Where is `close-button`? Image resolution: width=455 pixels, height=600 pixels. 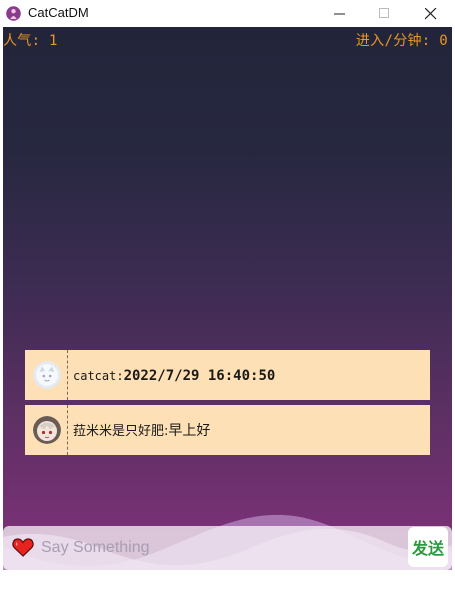 close-button is located at coordinates (431, 13).